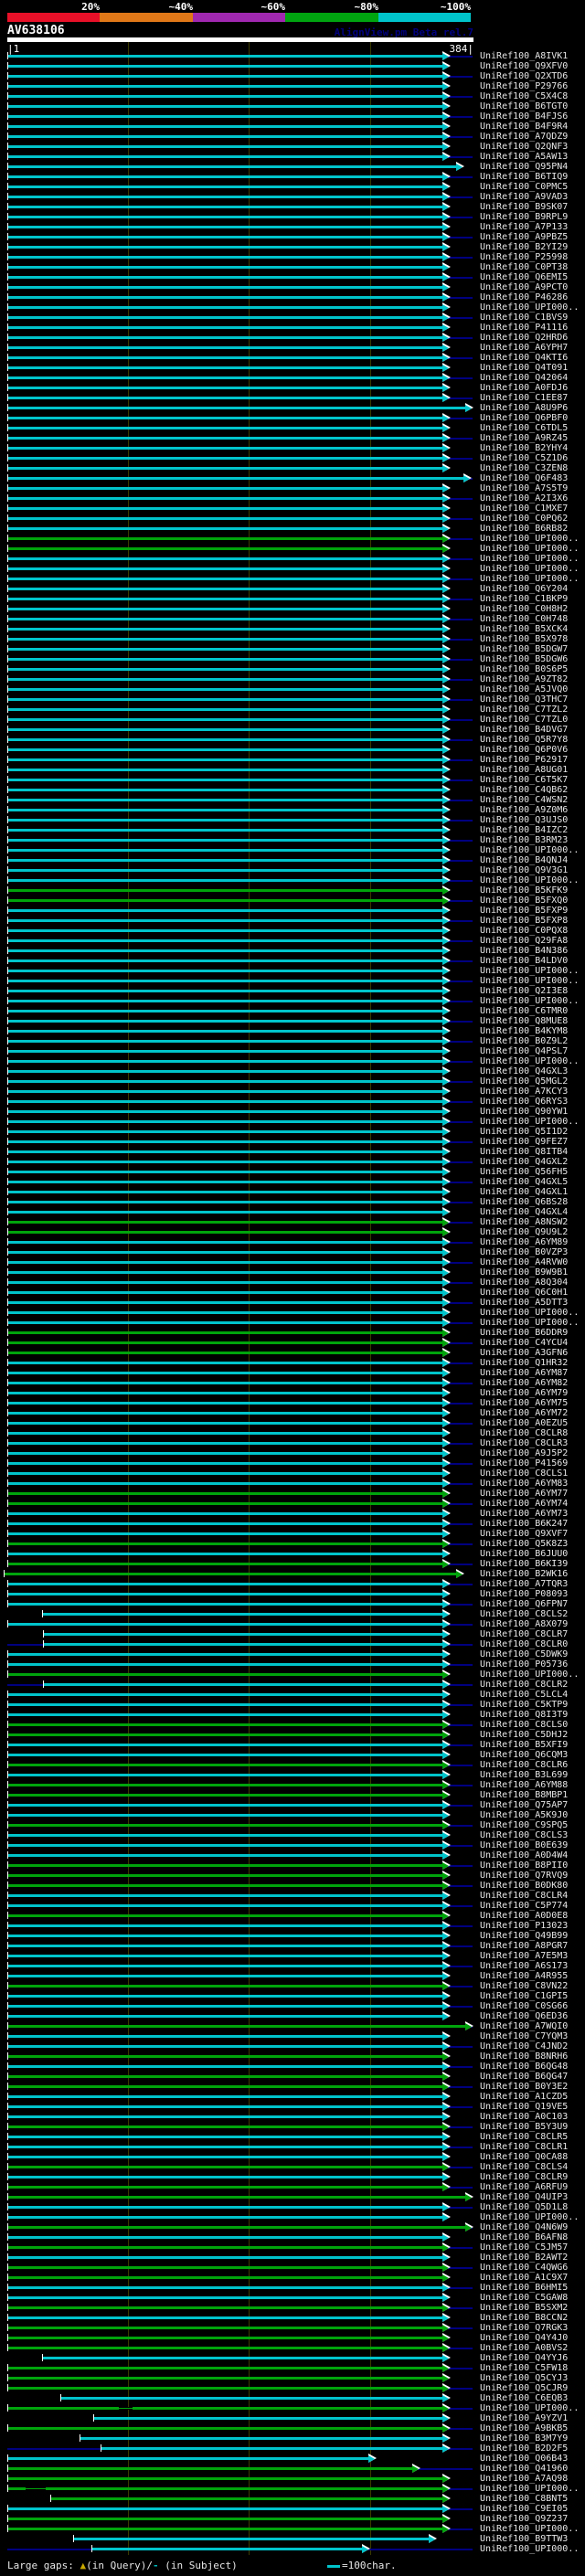 Image resolution: width=585 pixels, height=2576 pixels. I want to click on hit-label: UniRef100_B3L699, so click(524, 1775).